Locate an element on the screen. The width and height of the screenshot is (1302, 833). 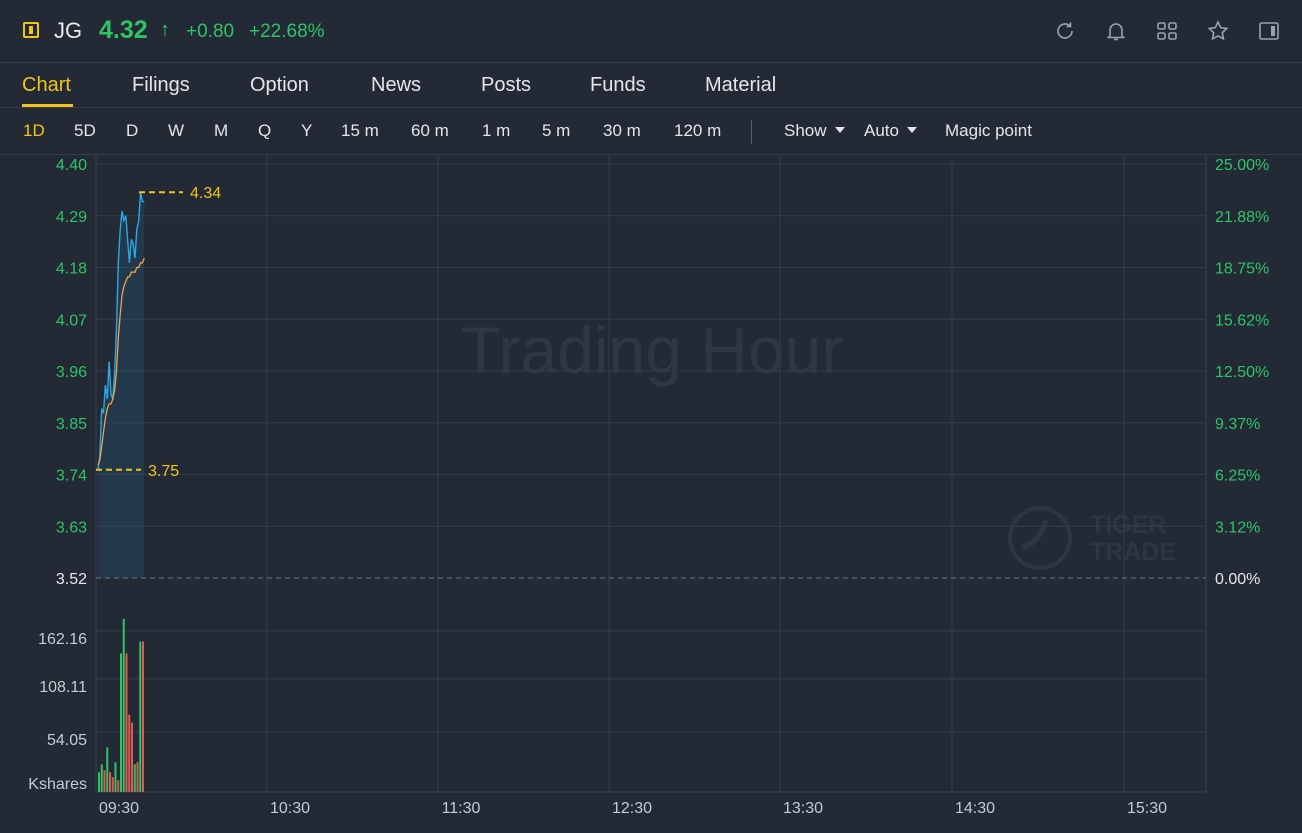
time-axis-label: 09:30 is located at coordinates (119, 808).